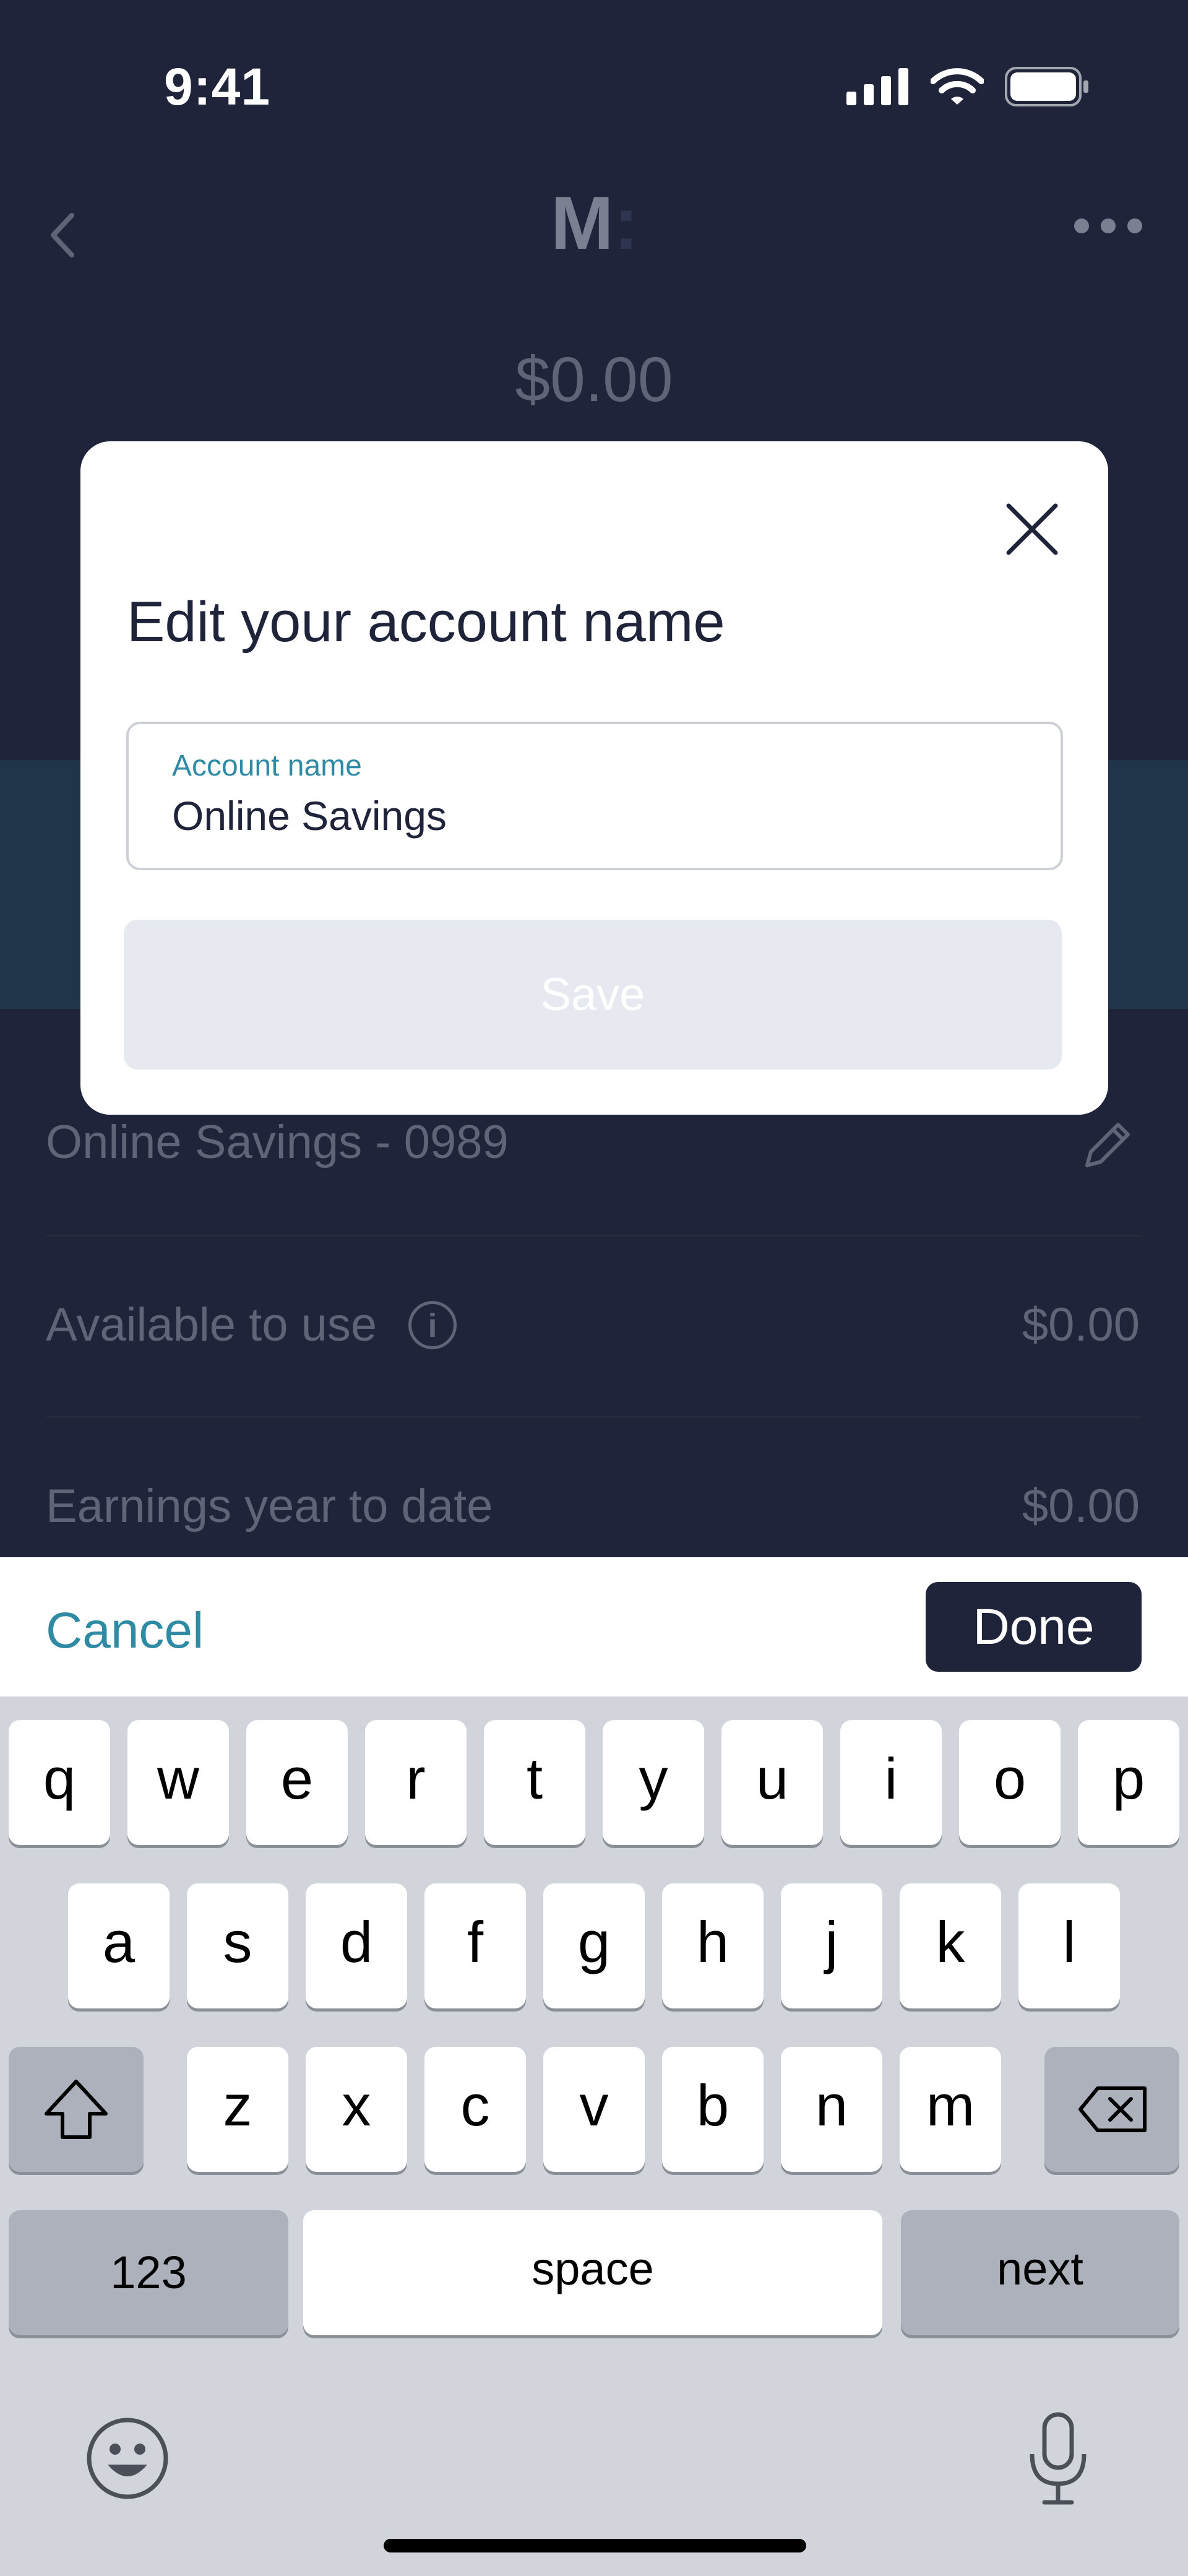  I want to click on key-p: p, so click(1128, 1782).